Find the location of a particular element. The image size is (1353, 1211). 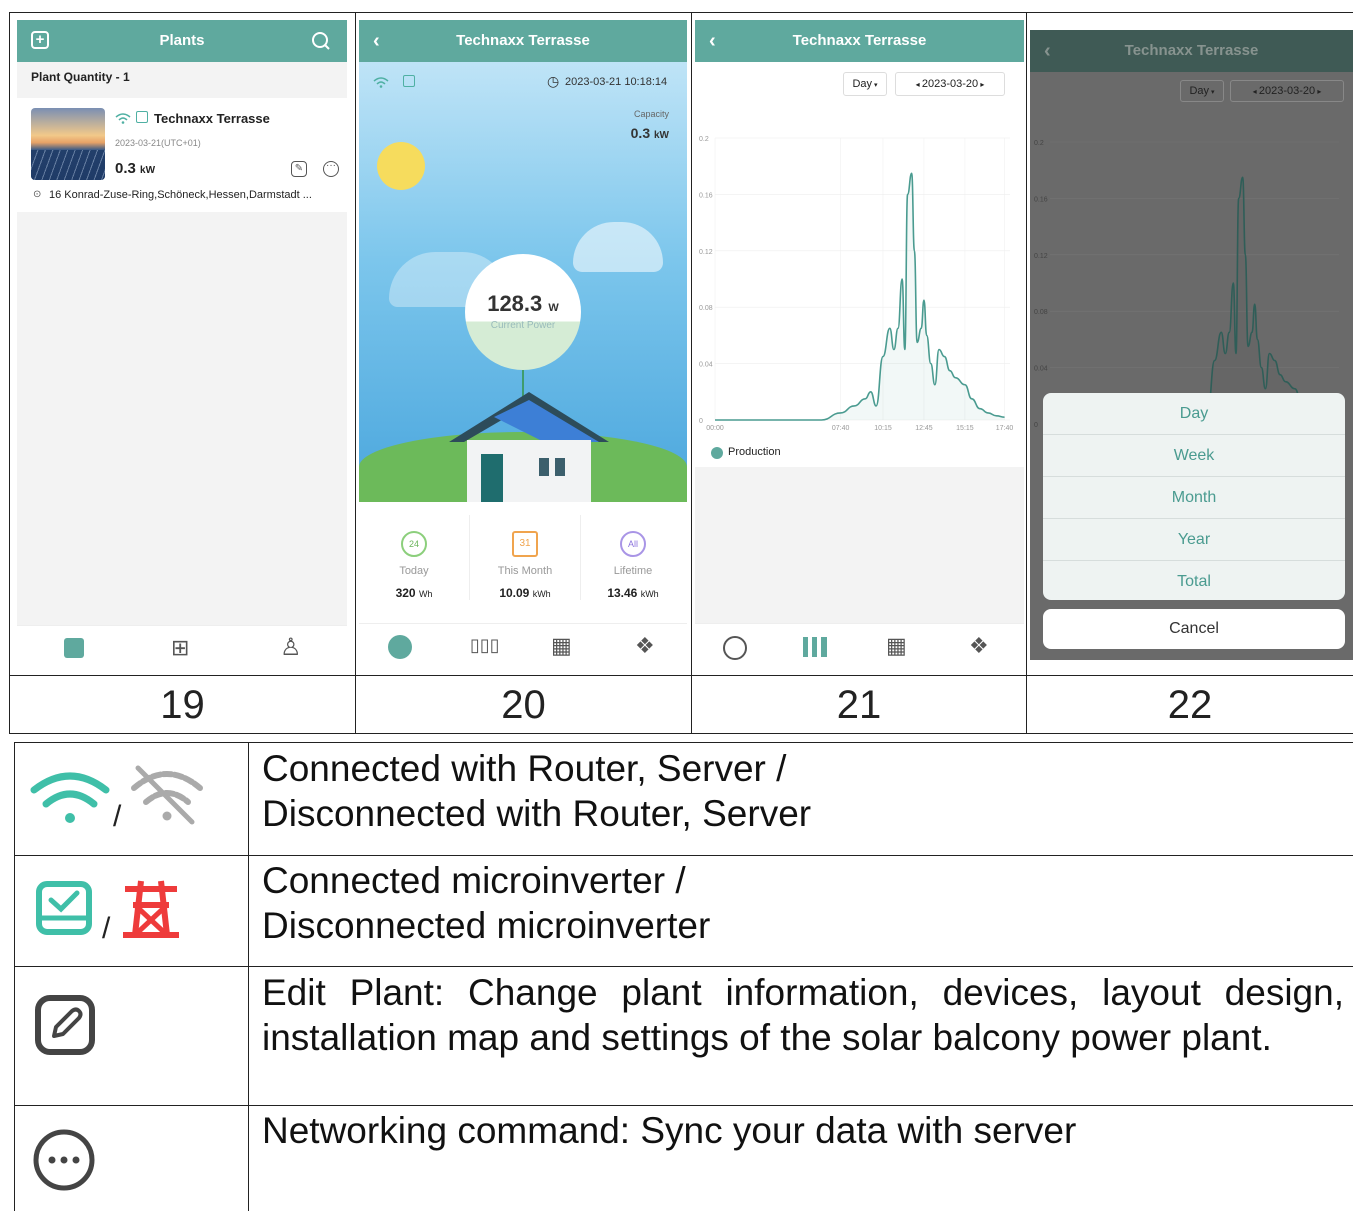

grid-icon: ⊞ is located at coordinates (182, 648).